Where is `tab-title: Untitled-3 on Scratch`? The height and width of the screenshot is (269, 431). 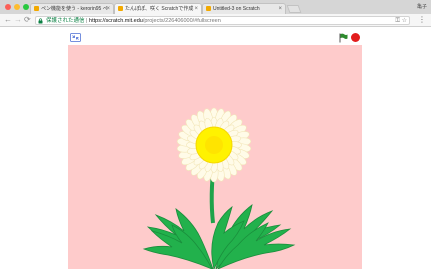
tab-title: Untitled-3 on Scratch is located at coordinates (236, 9).